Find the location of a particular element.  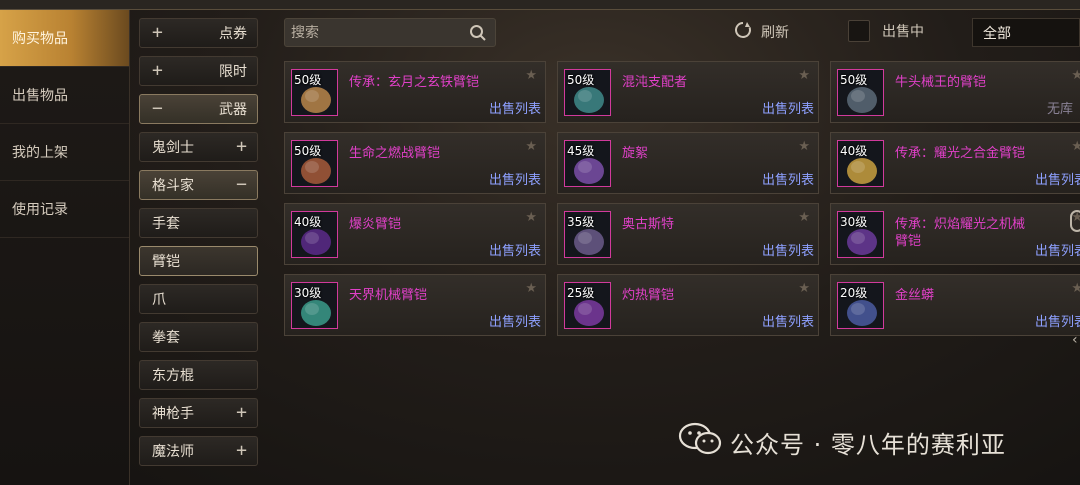

category-label: 鬼剑士 is located at coordinates (173, 148).